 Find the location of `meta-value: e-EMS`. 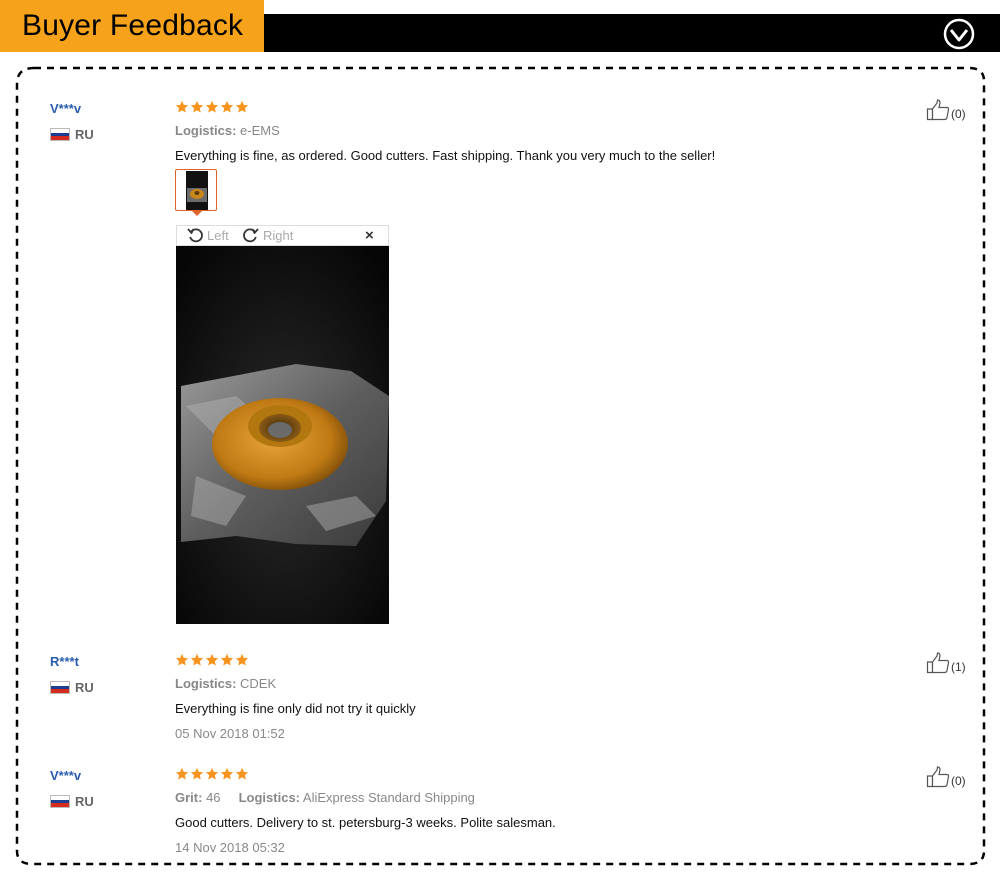

meta-value: e-EMS is located at coordinates (260, 130).